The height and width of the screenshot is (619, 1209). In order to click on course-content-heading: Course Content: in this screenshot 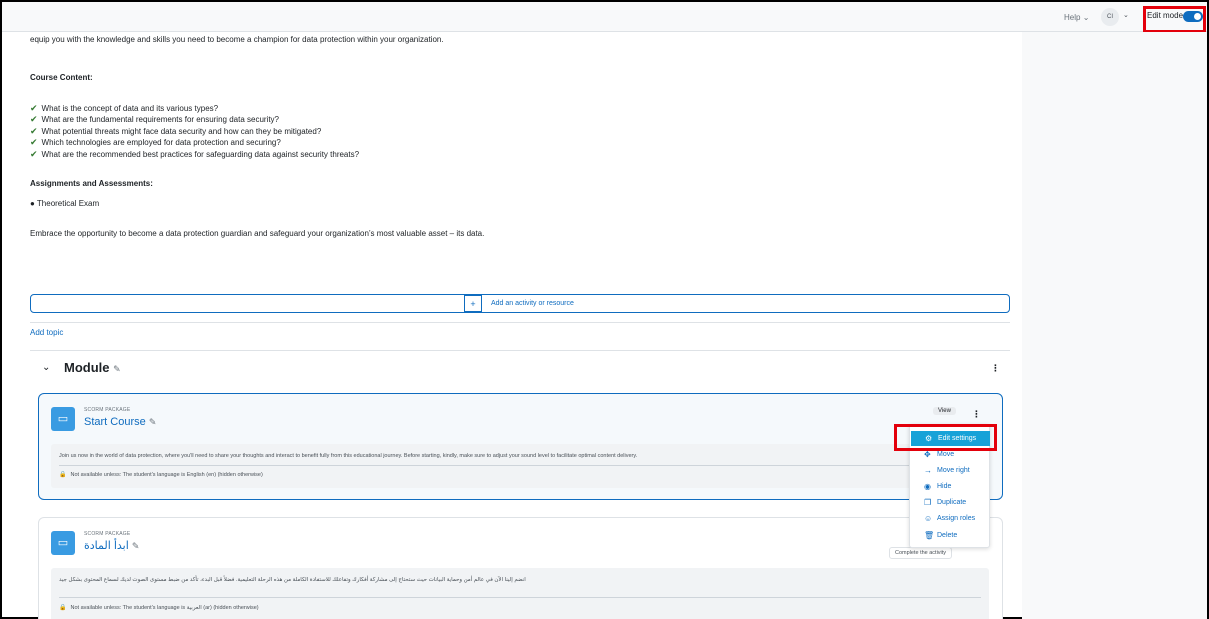, I will do `click(61, 77)`.